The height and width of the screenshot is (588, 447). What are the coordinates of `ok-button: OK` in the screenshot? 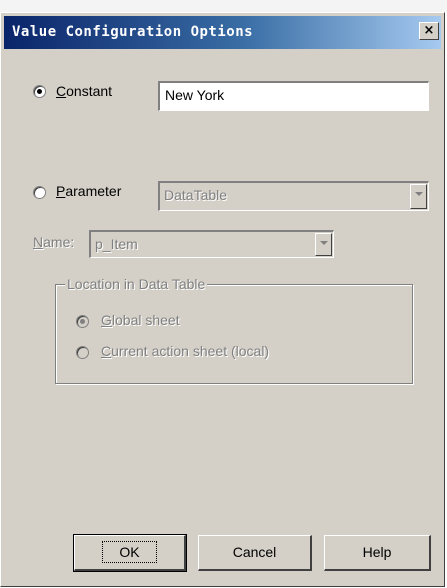 It's located at (130, 553).